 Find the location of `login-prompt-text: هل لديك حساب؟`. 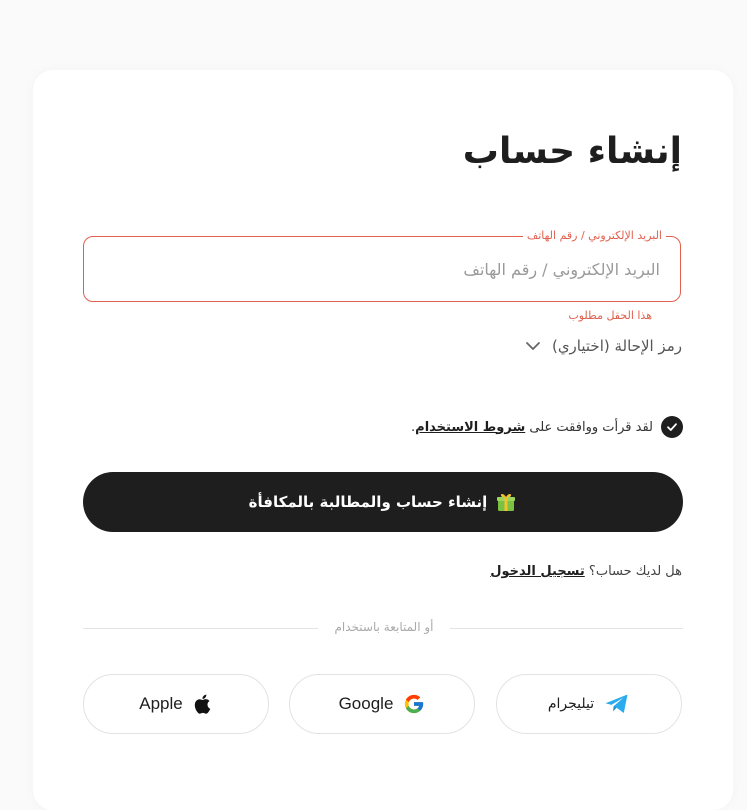

login-prompt-text: هل لديك حساب؟ is located at coordinates (633, 571).